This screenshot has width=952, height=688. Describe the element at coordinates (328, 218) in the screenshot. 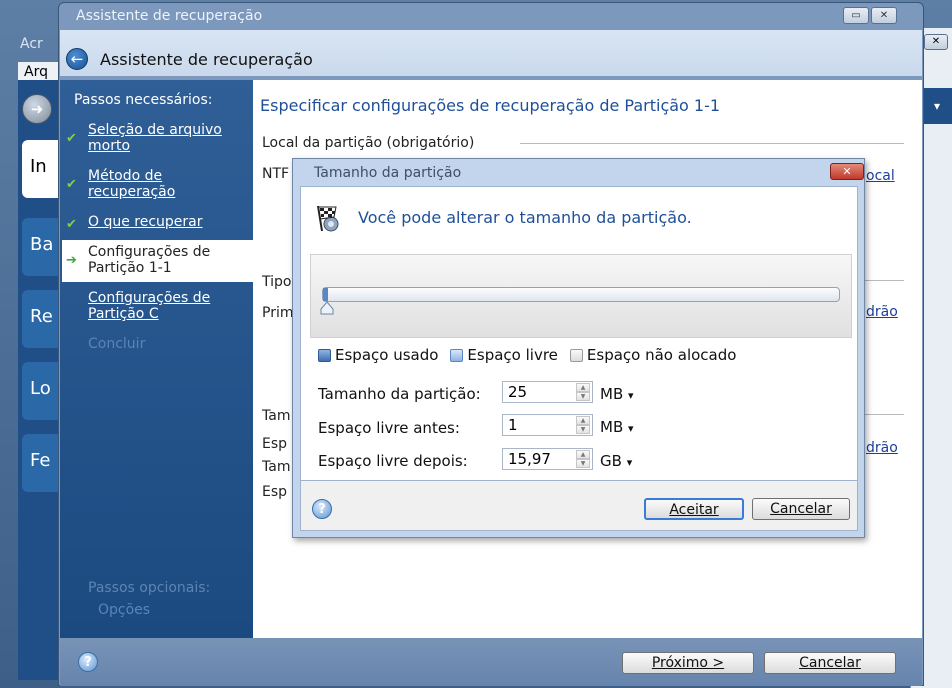

I see `checkered-flag-icon` at that location.